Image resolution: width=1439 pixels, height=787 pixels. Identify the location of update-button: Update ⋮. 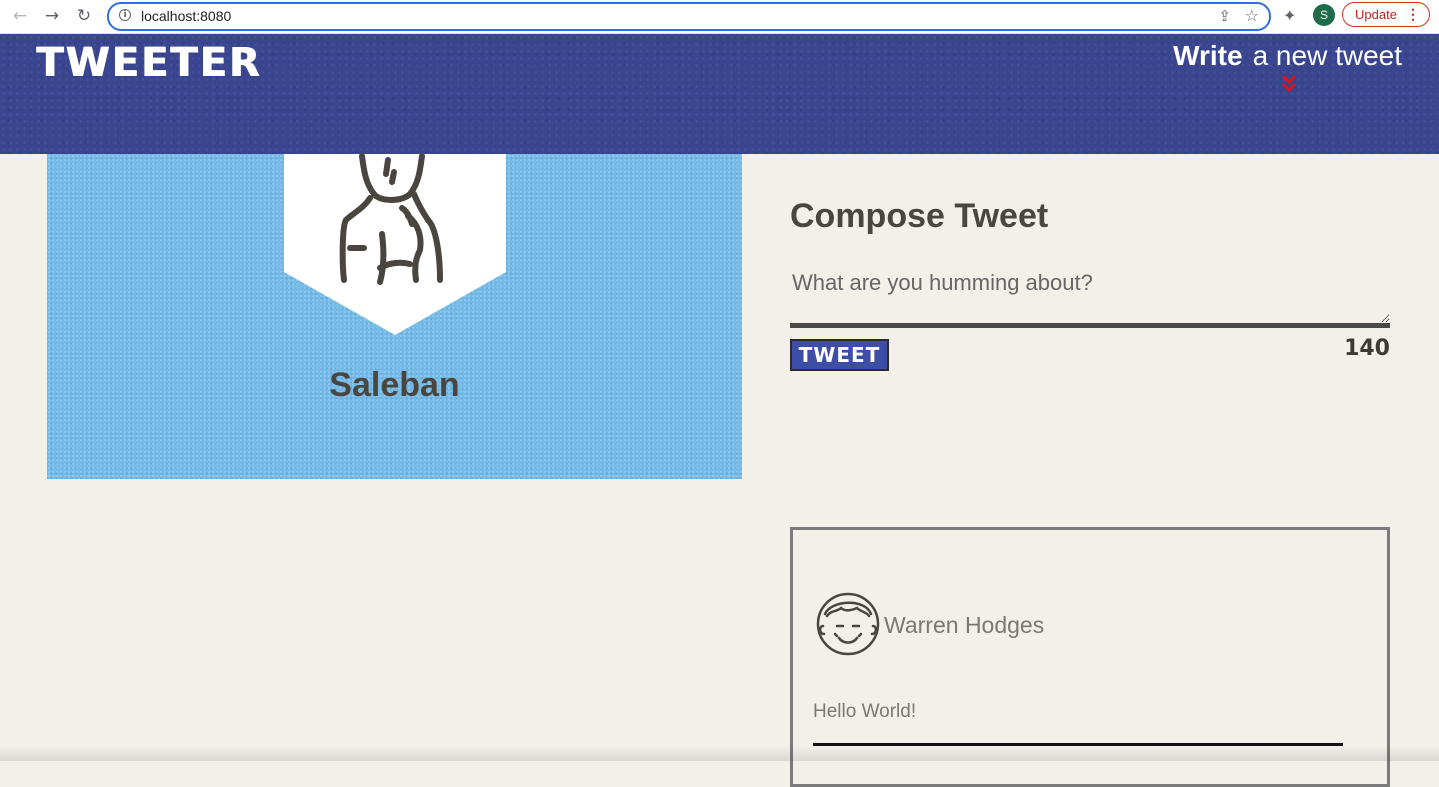
(1386, 14).